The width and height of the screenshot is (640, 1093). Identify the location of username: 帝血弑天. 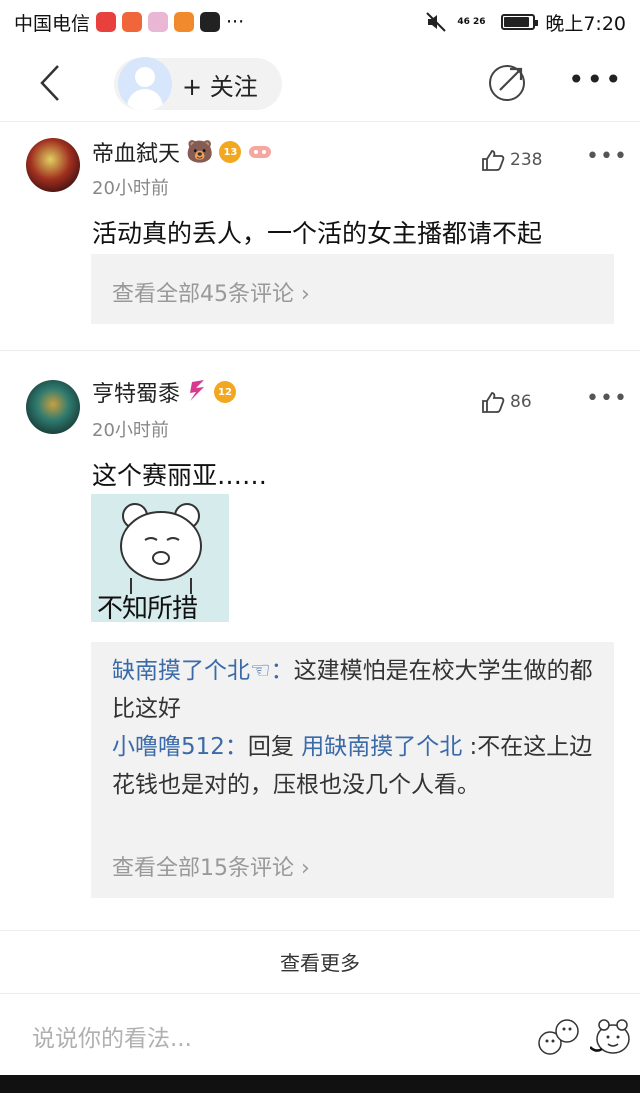
(136, 152).